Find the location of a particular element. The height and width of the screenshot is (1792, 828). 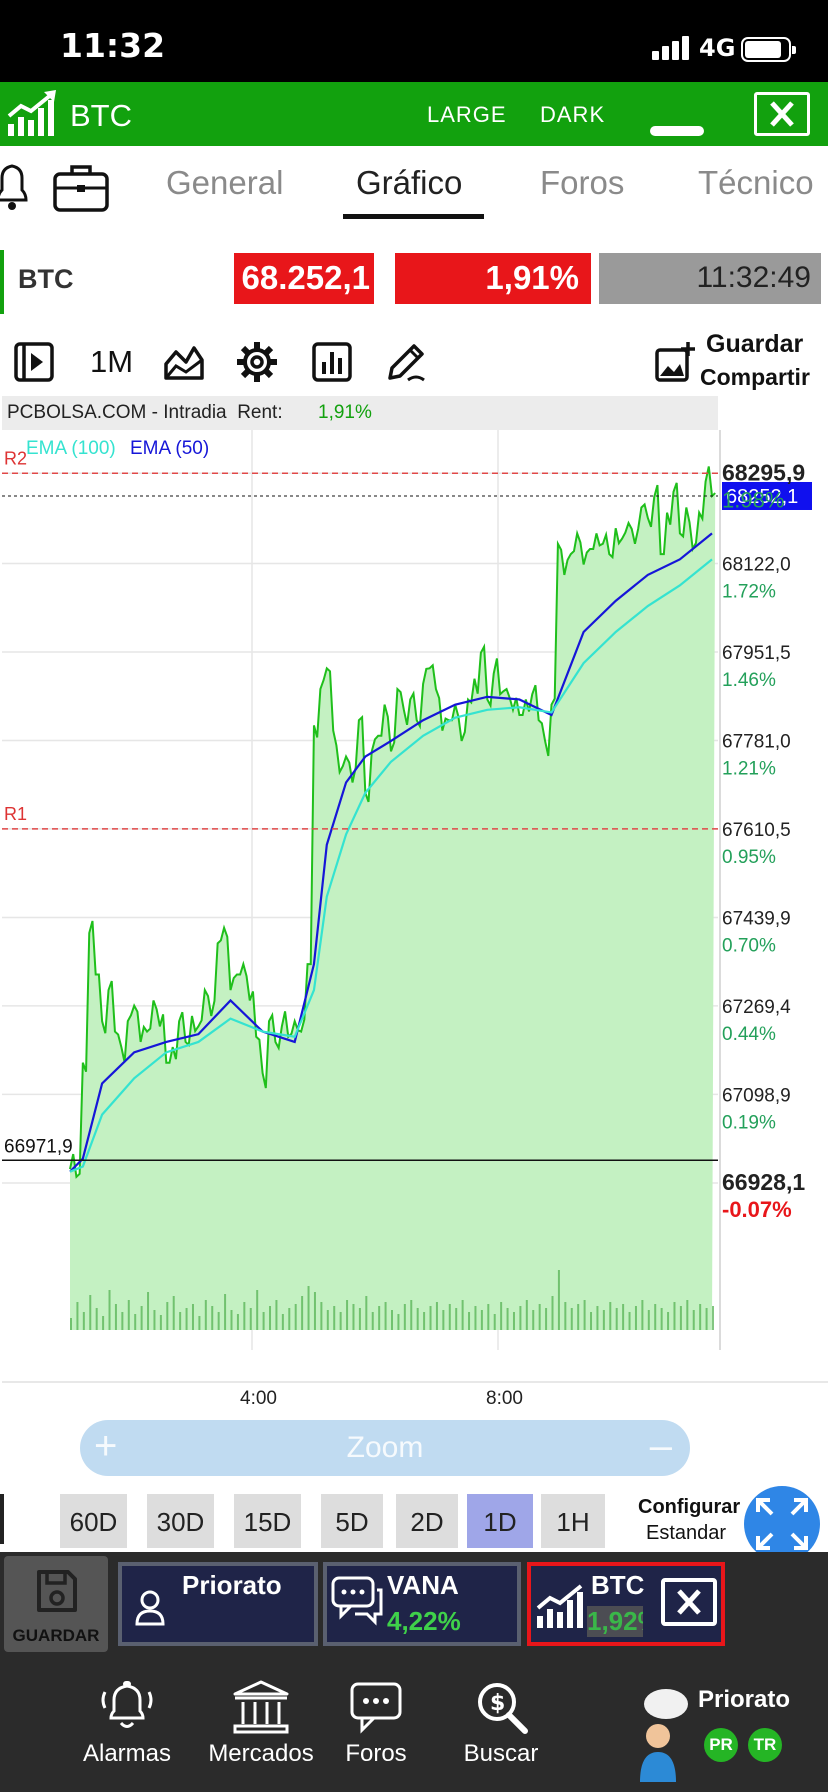

legend-ema-100: EMA (100) is located at coordinates (71, 448).